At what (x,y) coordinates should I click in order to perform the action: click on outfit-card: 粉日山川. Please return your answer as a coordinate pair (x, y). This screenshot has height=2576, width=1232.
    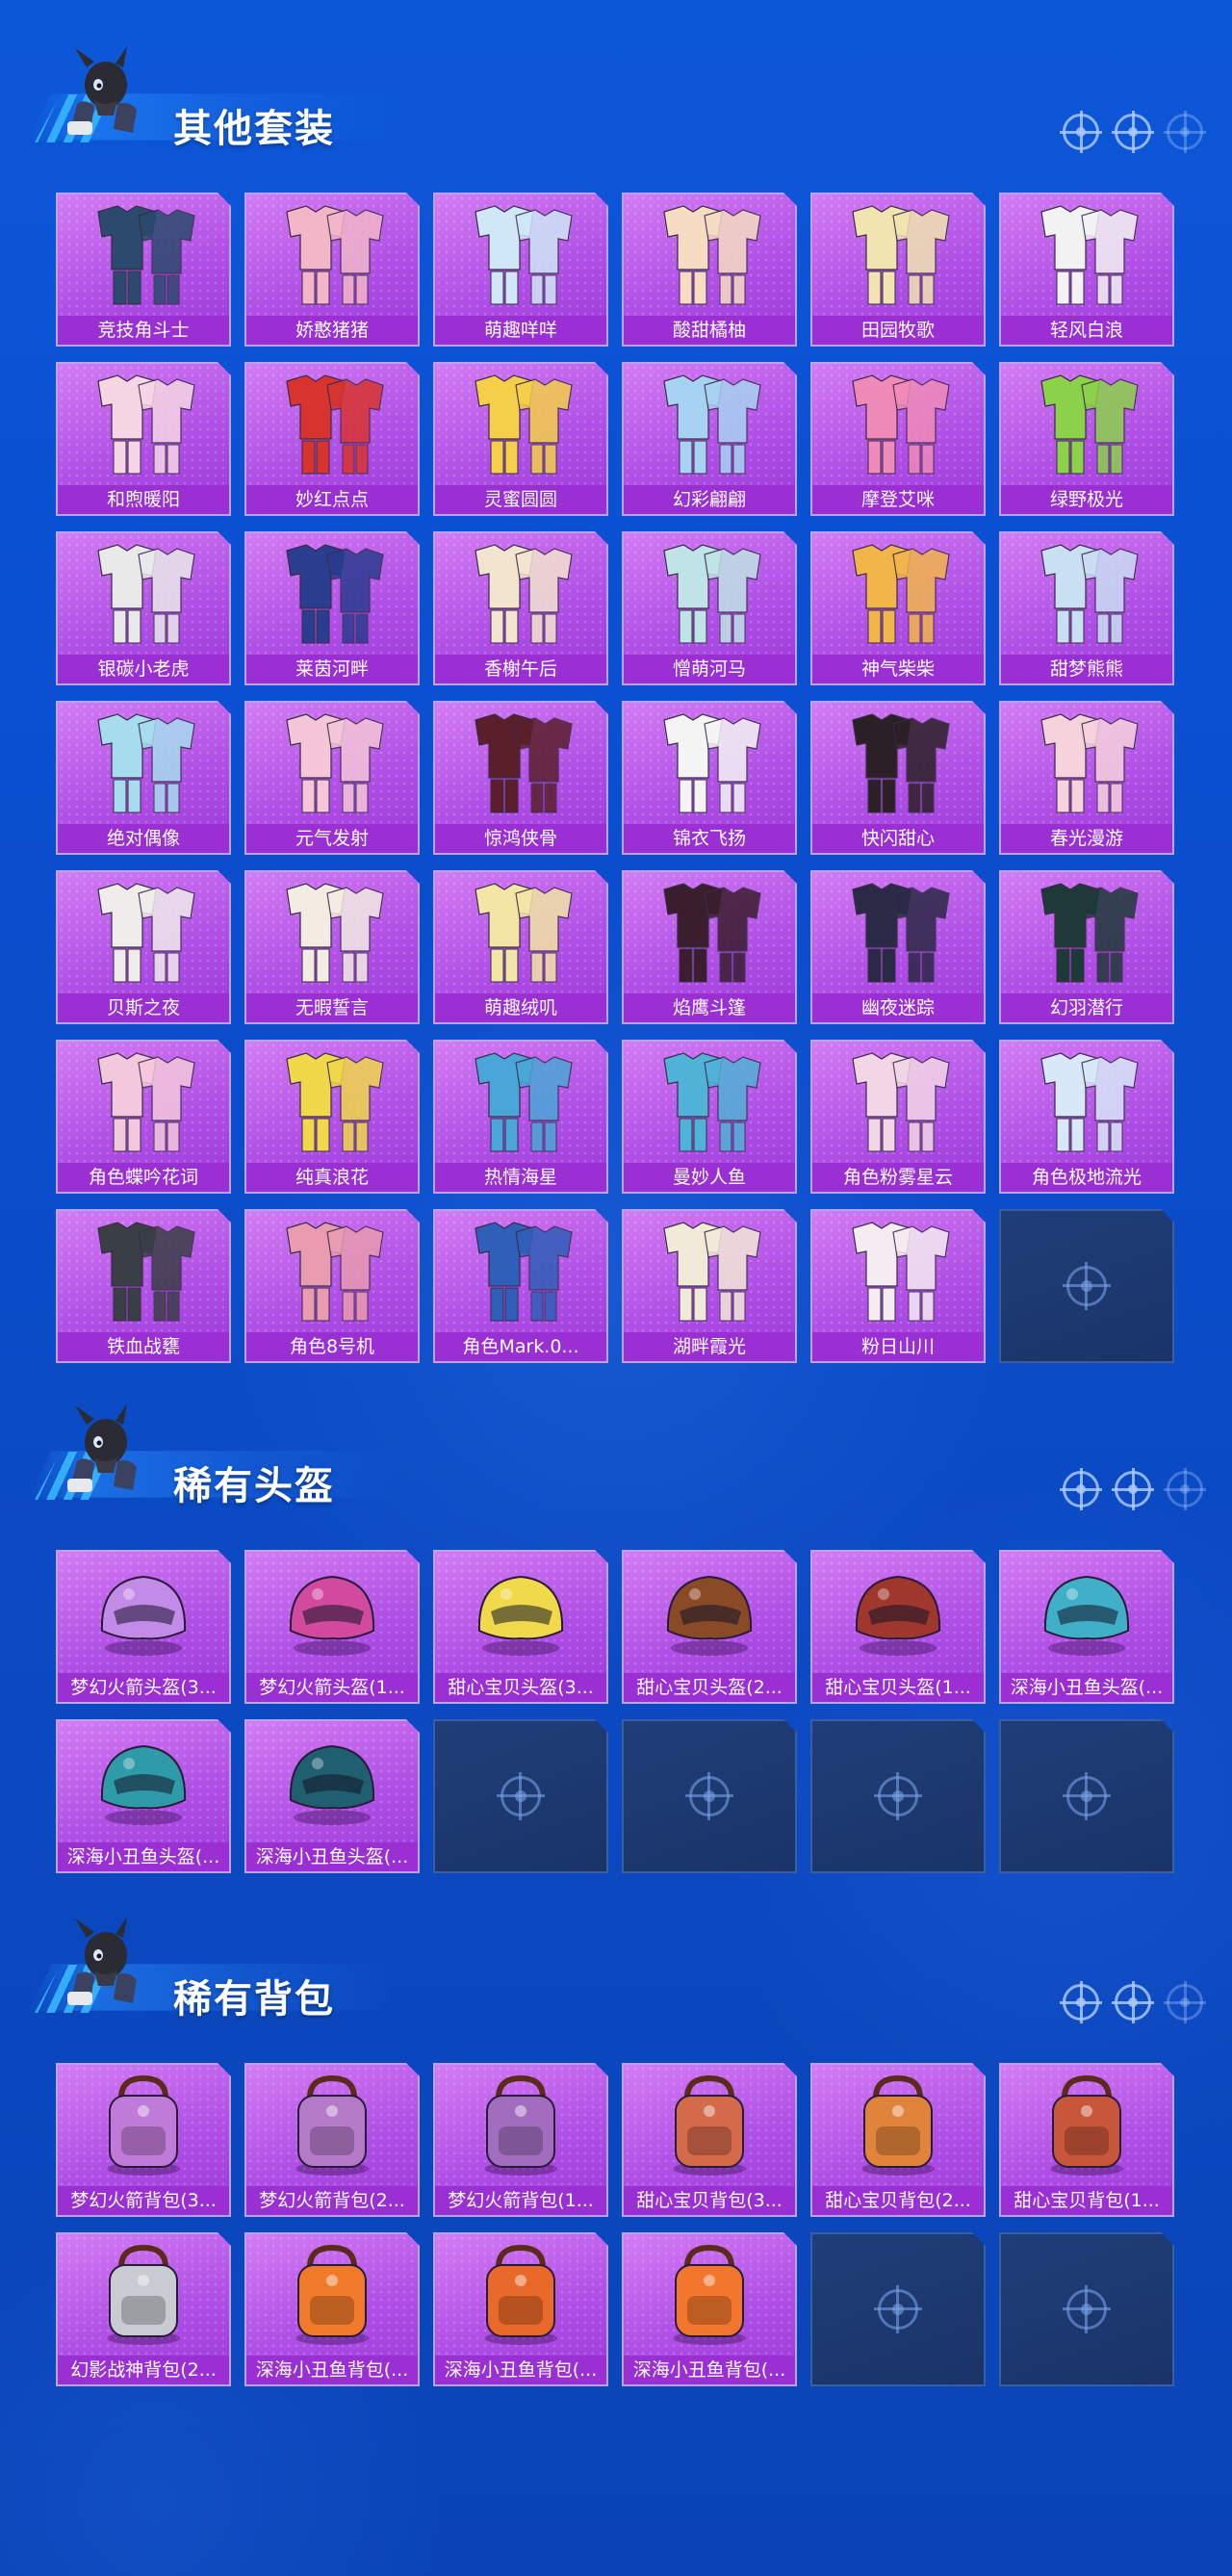
    Looking at the image, I should click on (898, 1286).